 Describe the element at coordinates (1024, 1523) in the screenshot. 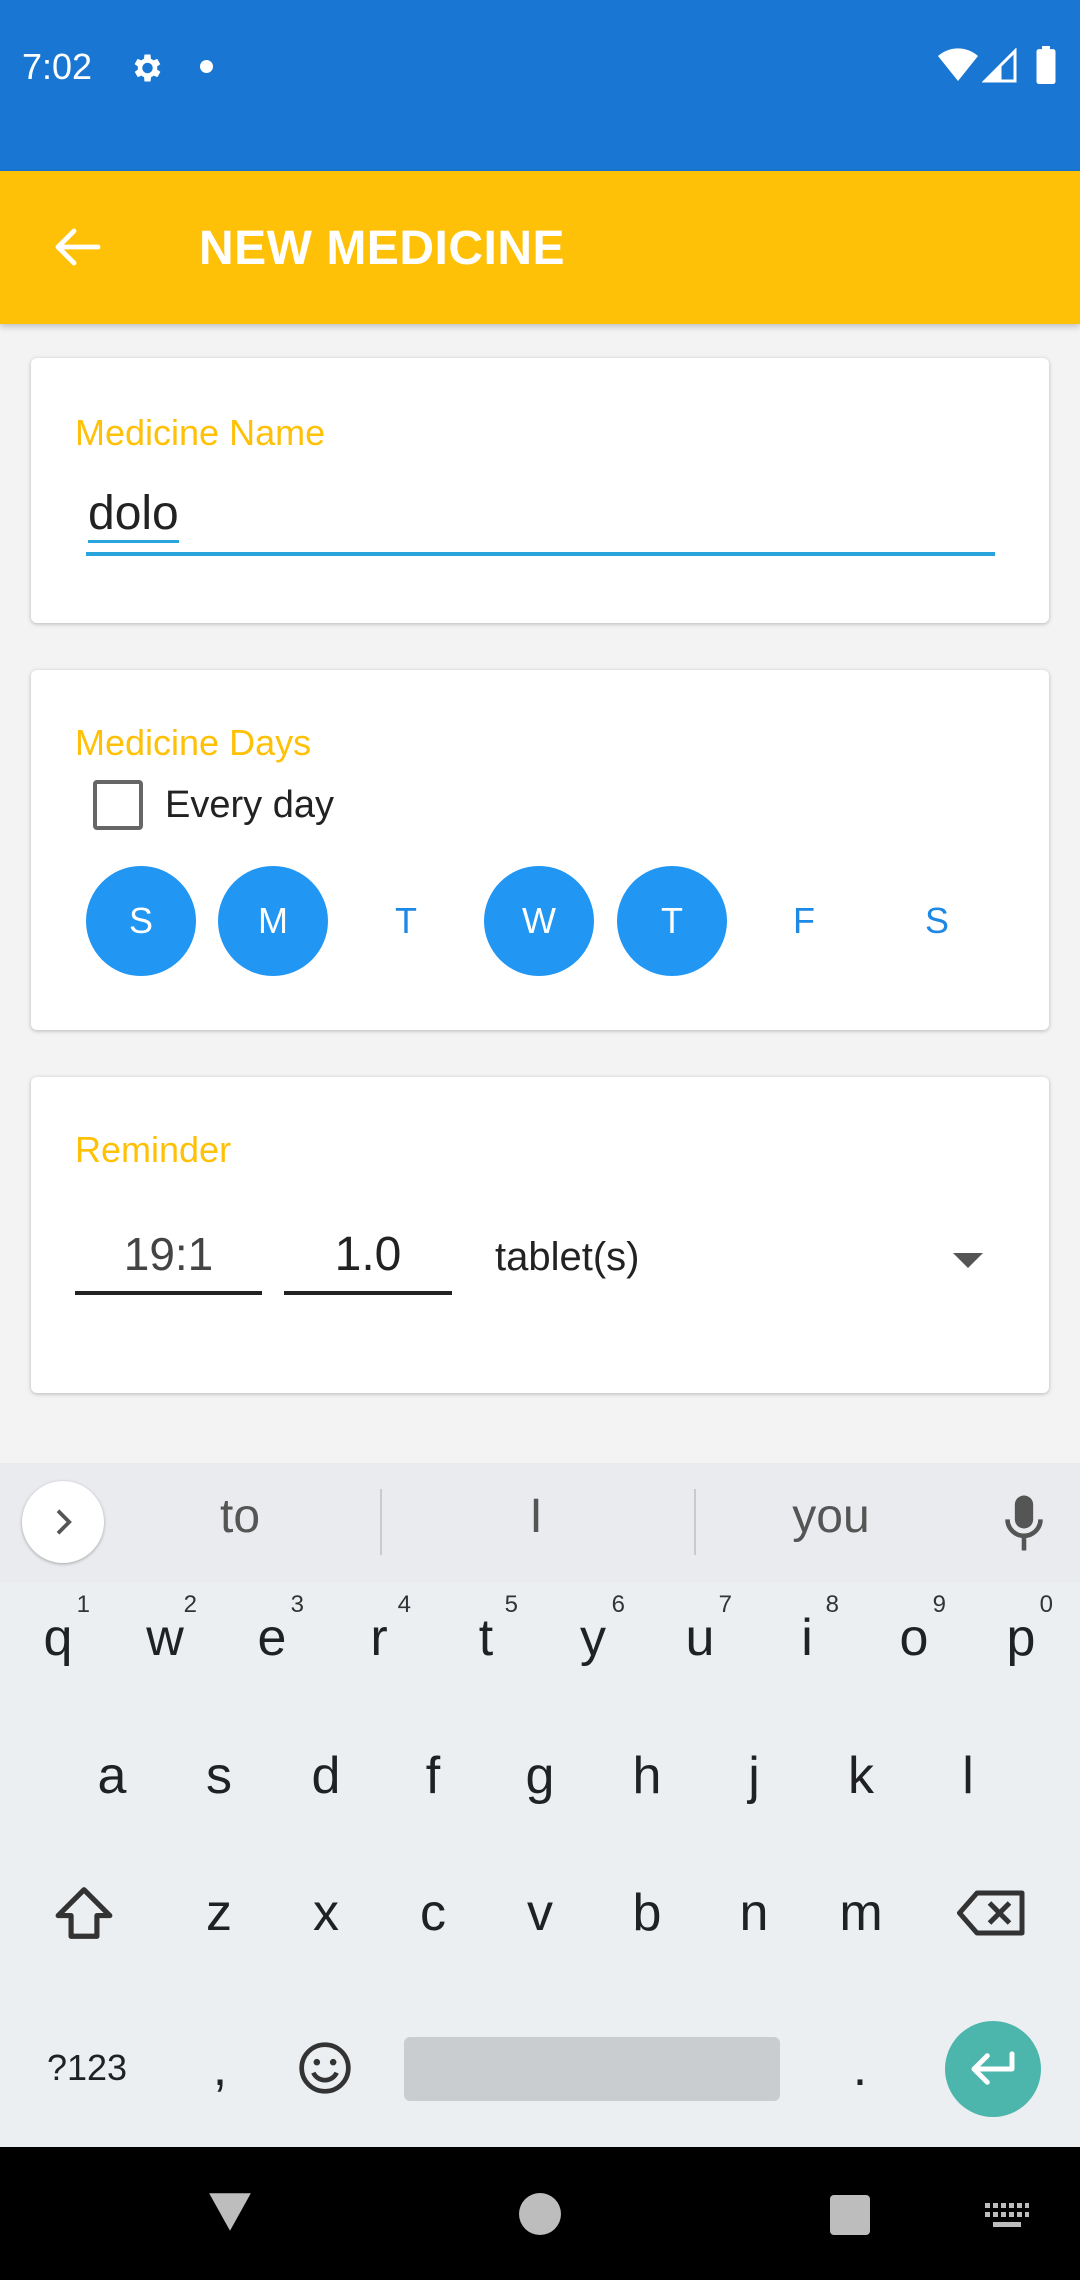

I see `microphone-icon` at that location.